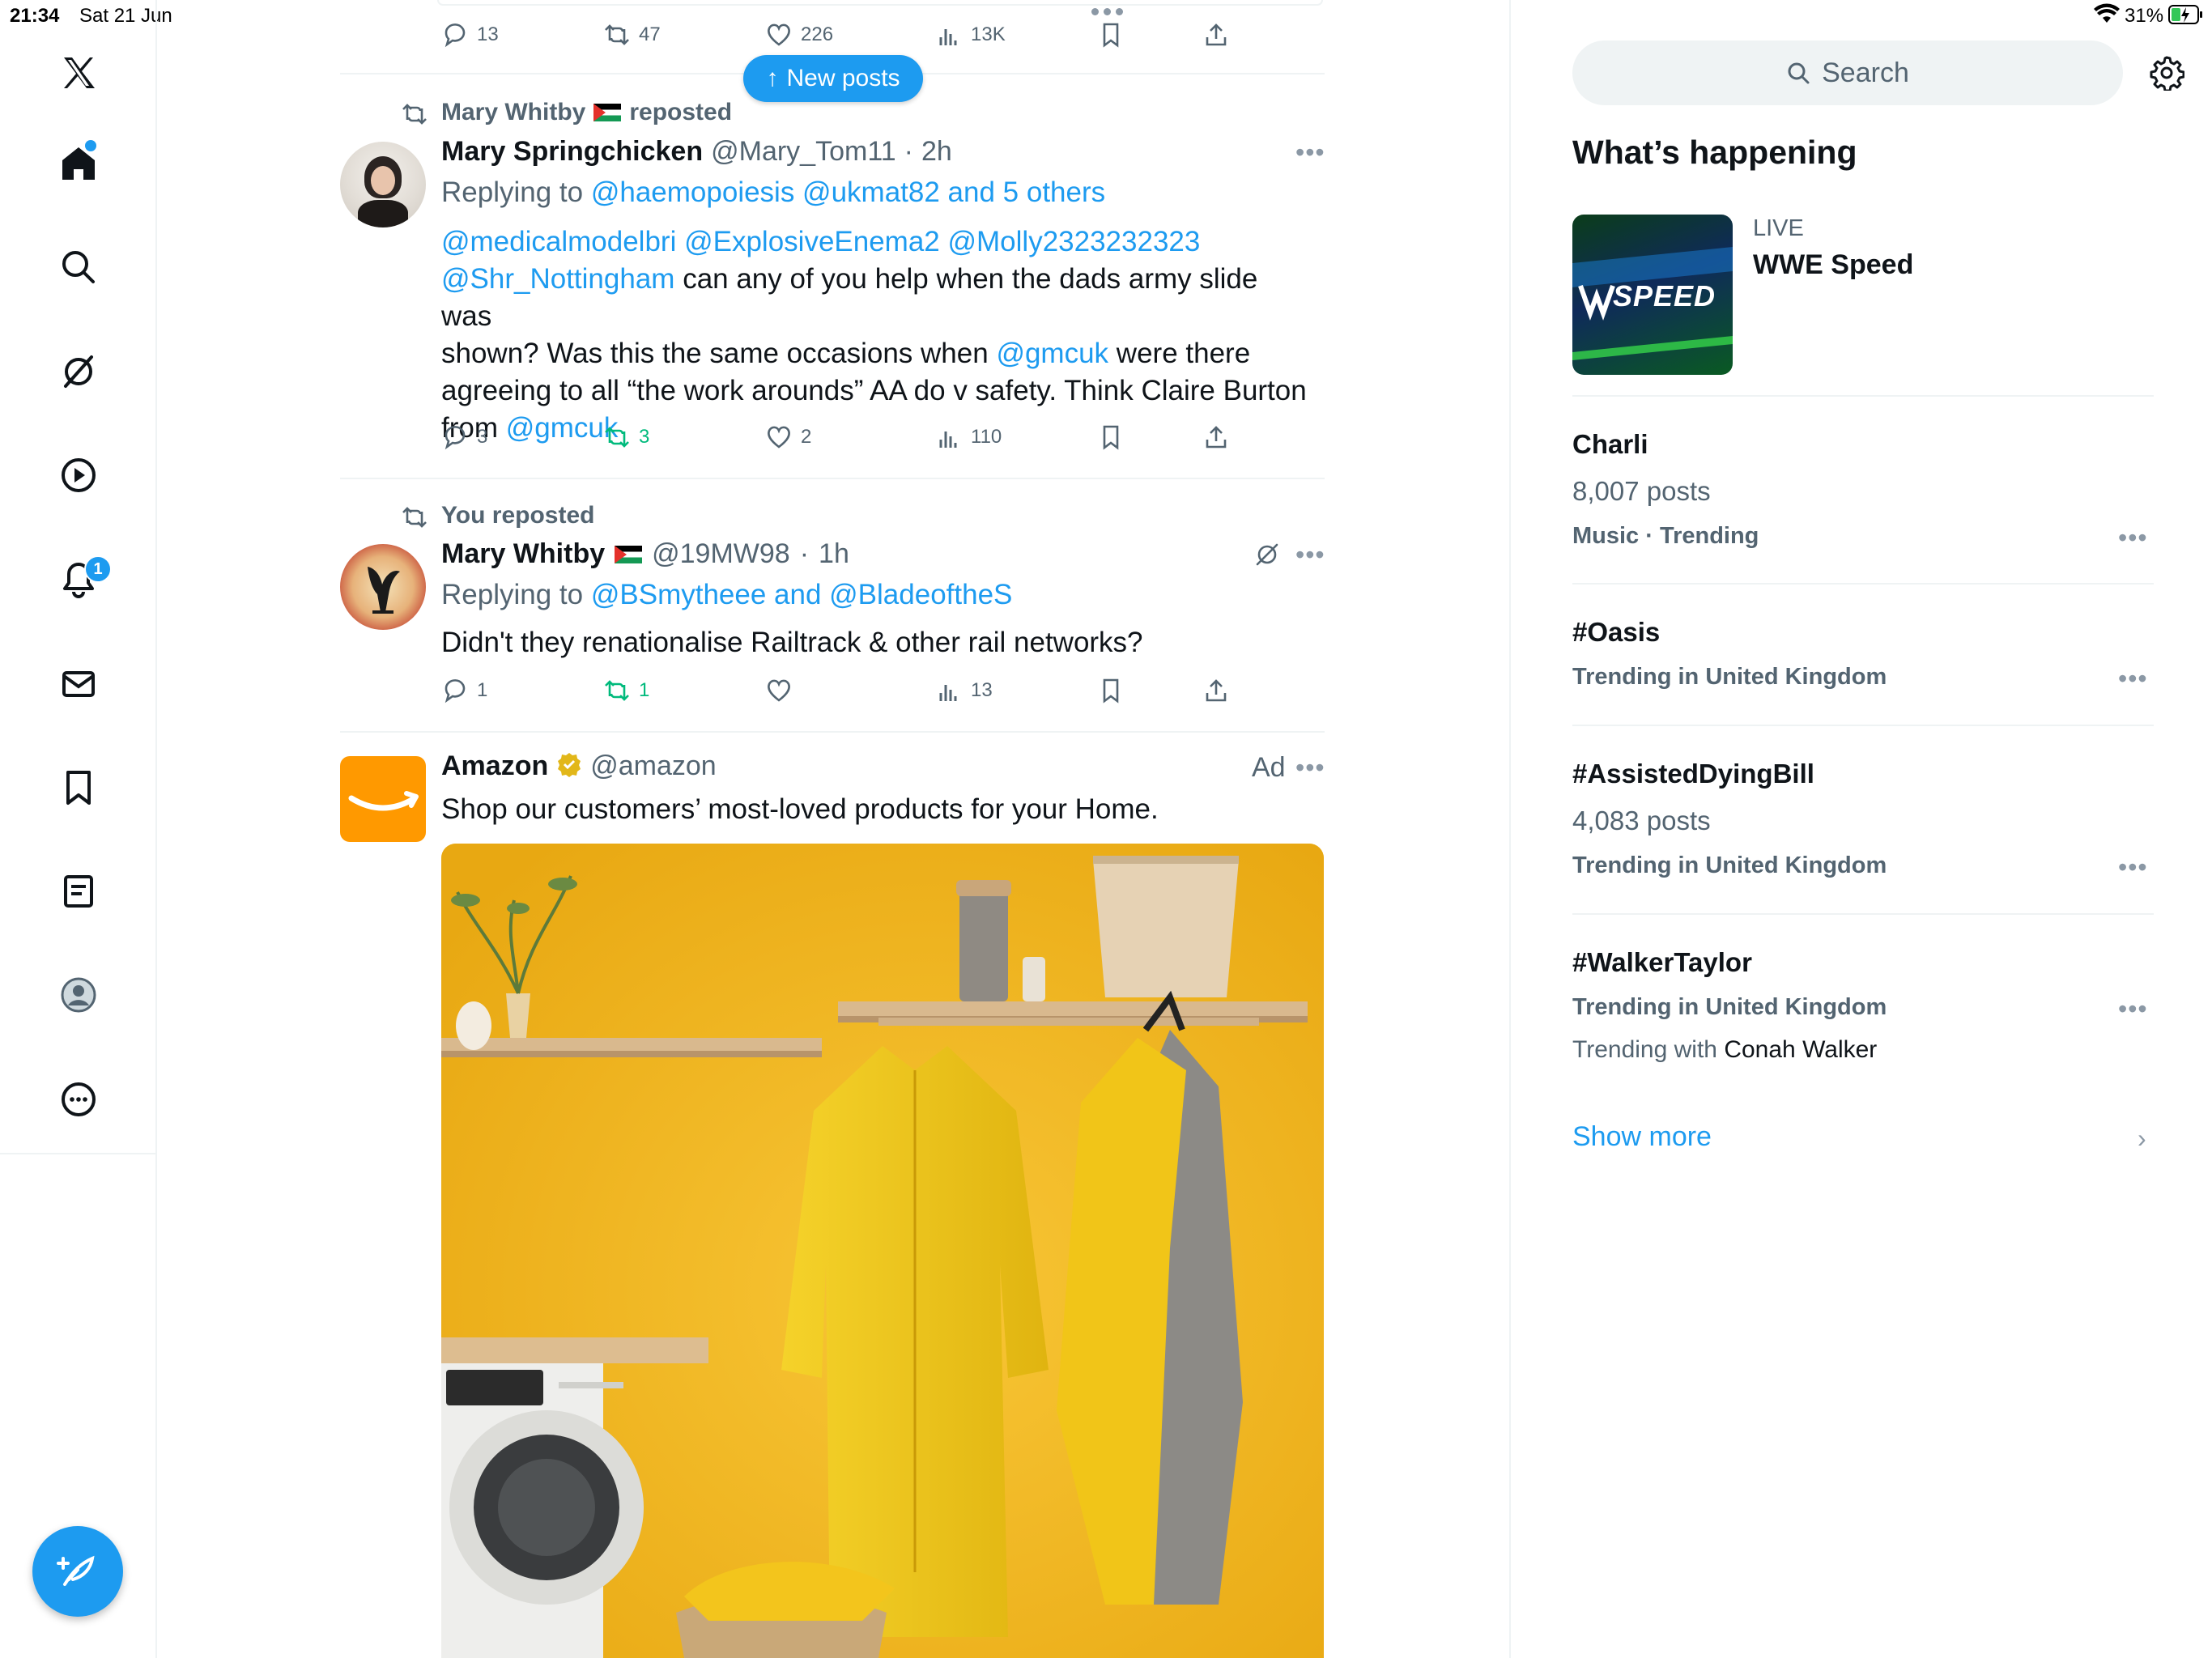 The width and height of the screenshot is (2212, 1658). Describe the element at coordinates (818, 34) in the screenshot. I see `like-count: 226` at that location.